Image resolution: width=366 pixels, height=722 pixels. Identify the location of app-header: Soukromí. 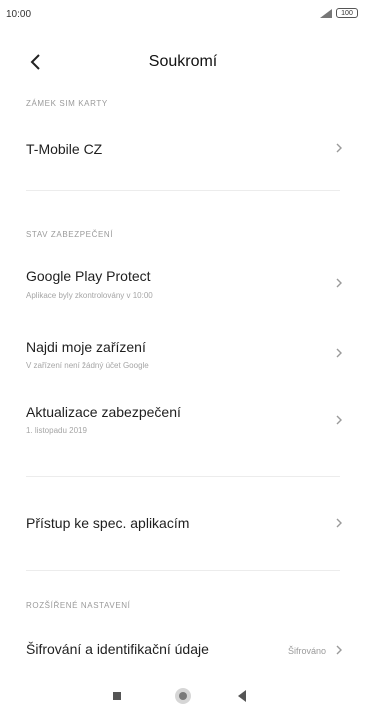
(183, 62).